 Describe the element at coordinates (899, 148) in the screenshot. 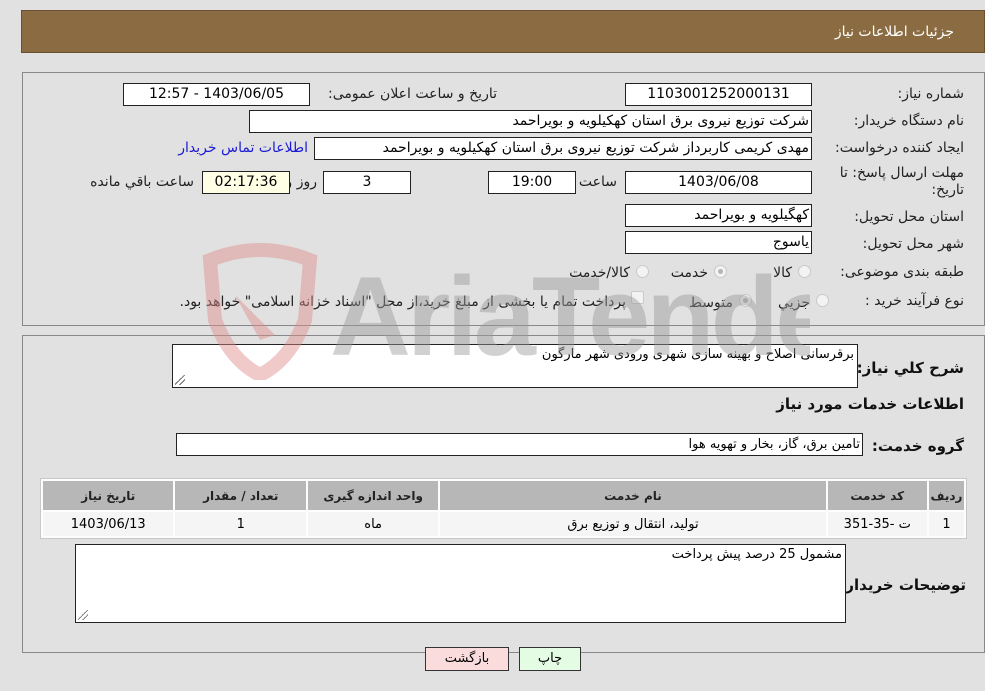

I see `requester-label: ایجاد کننده درخواست:` at that location.